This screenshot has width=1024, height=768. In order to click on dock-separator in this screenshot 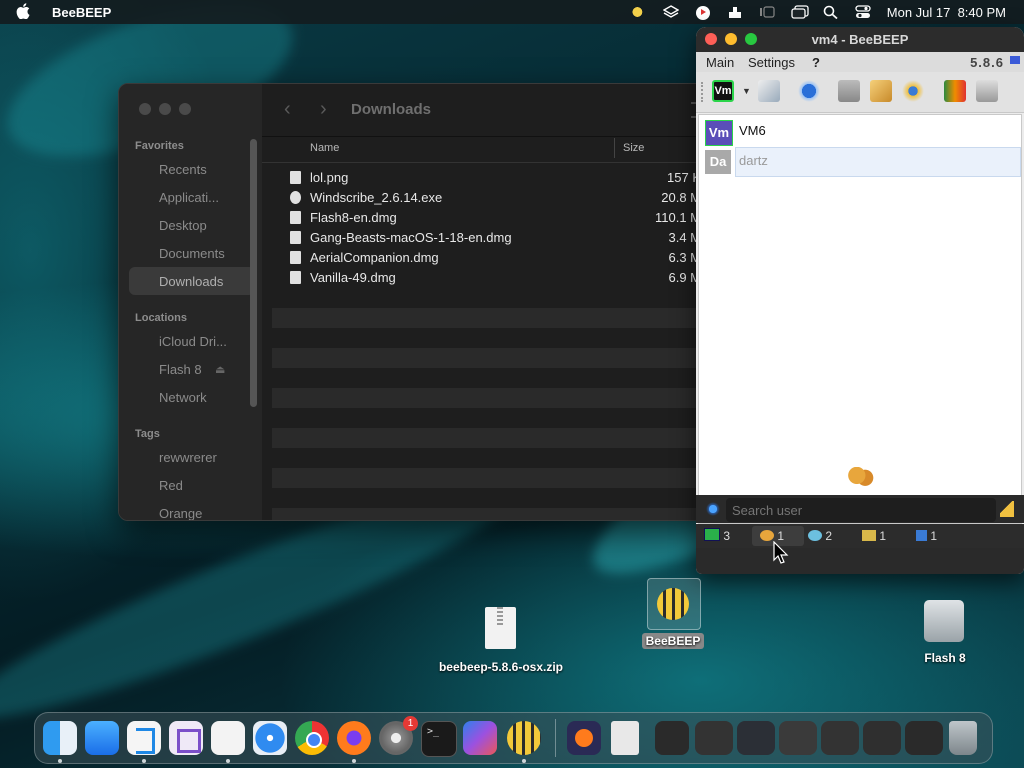, I will do `click(555, 738)`.